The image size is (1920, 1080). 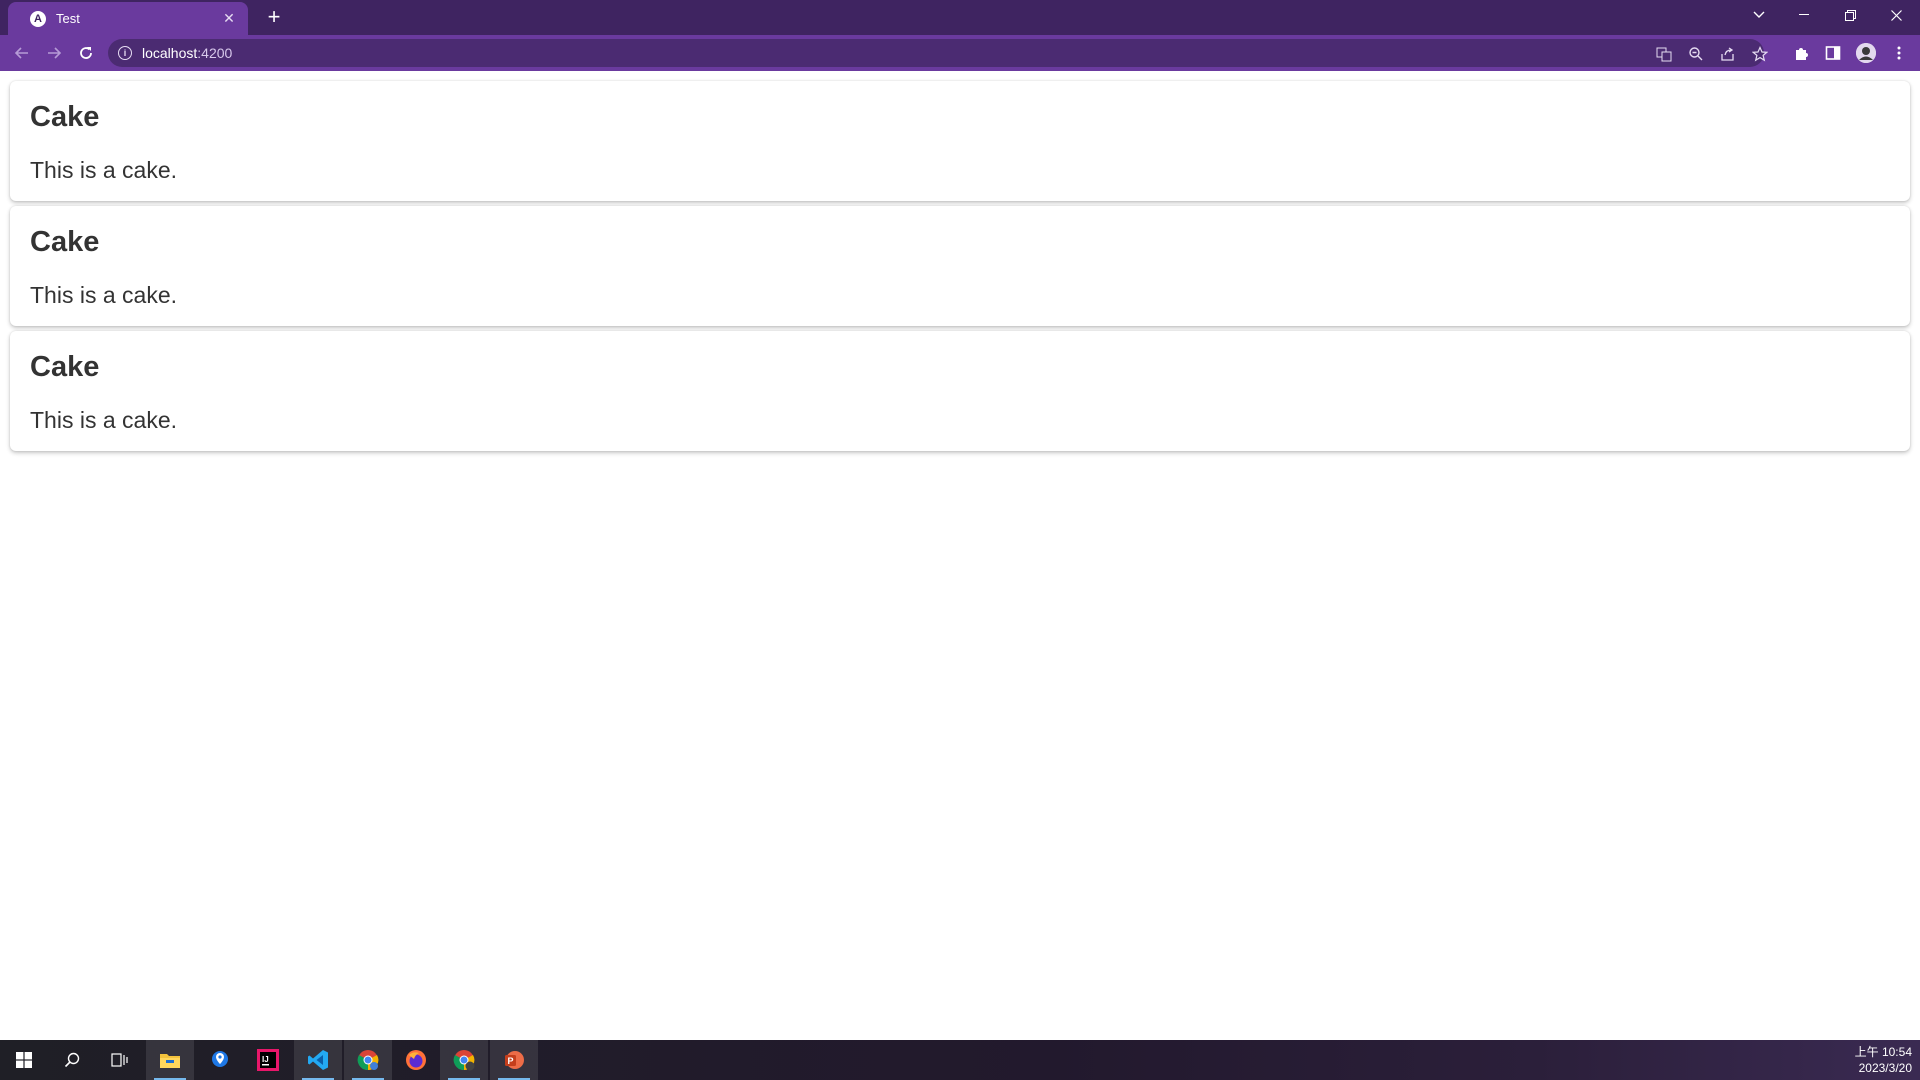 I want to click on profile-avatar, so click(x=1866, y=53).